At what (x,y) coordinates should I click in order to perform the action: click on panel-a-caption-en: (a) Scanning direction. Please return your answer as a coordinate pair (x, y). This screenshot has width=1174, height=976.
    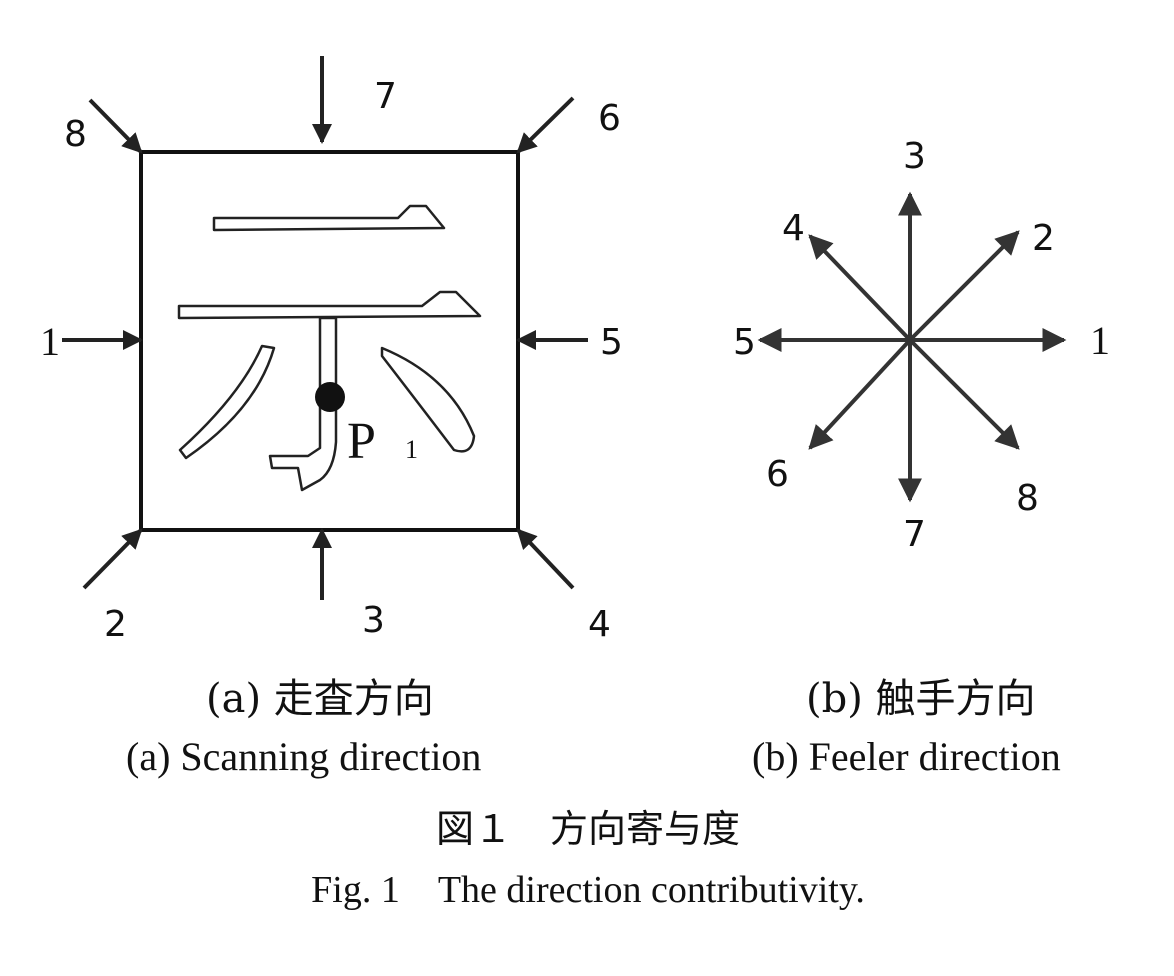
    Looking at the image, I should click on (303, 756).